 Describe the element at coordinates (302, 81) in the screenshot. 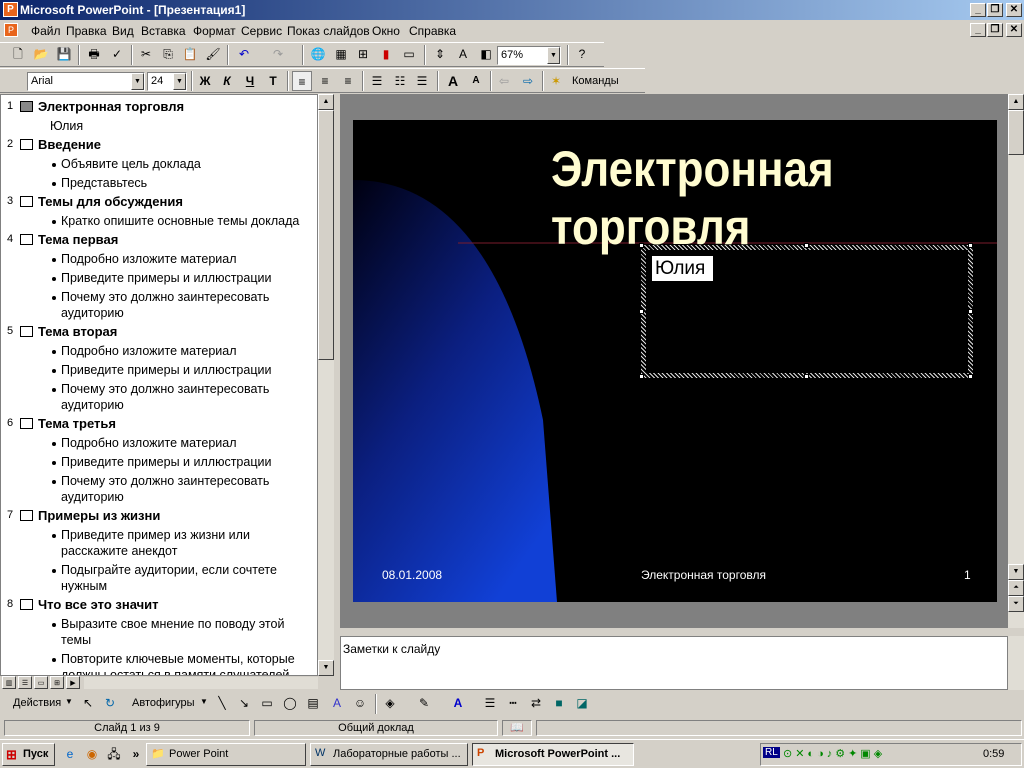

I see `align-left-icon: ≡` at that location.